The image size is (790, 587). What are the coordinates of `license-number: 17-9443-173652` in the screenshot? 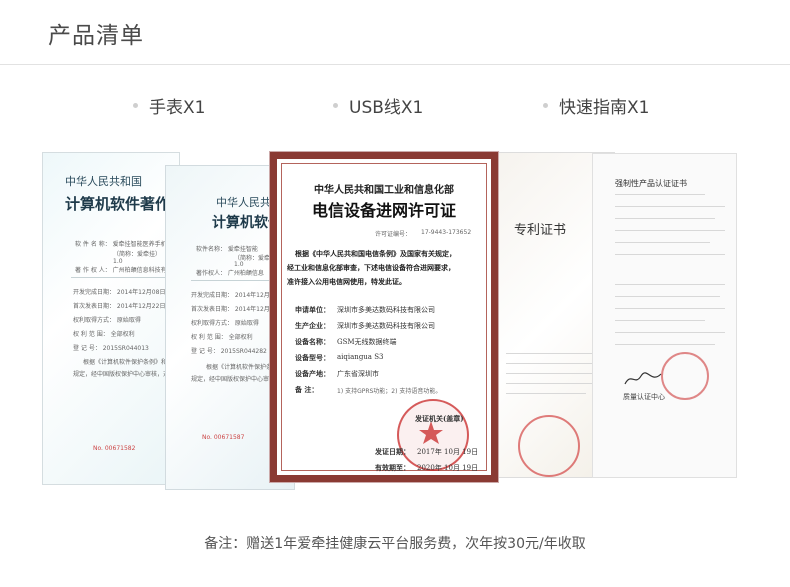 It's located at (446, 232).